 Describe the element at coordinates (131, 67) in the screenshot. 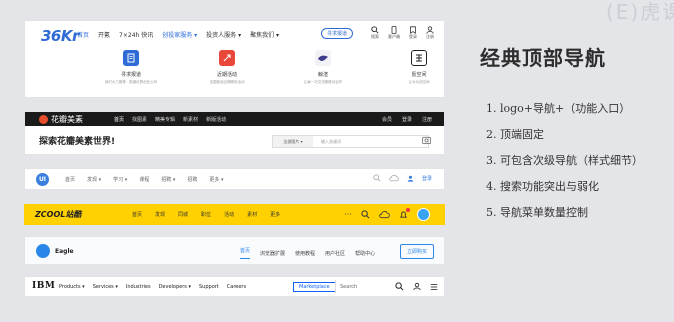

I see `kr-card-report: 寻求报道 我们大力推荐 · 报道优秀创业公司` at that location.